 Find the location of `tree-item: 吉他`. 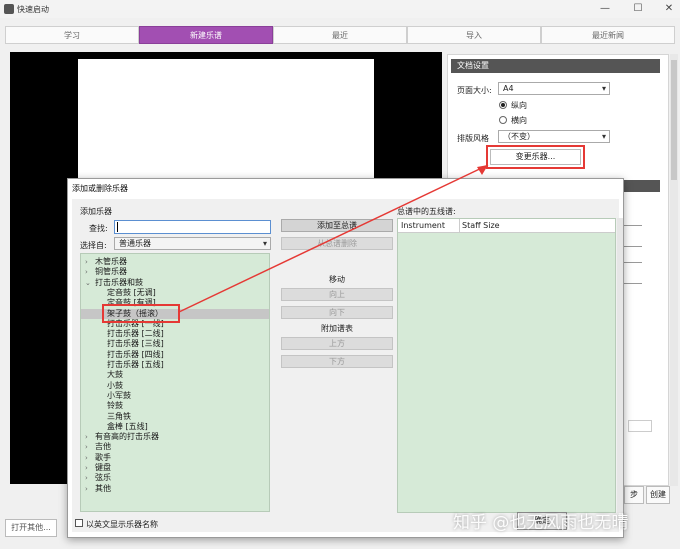

tree-item: 吉他 is located at coordinates (103, 447).